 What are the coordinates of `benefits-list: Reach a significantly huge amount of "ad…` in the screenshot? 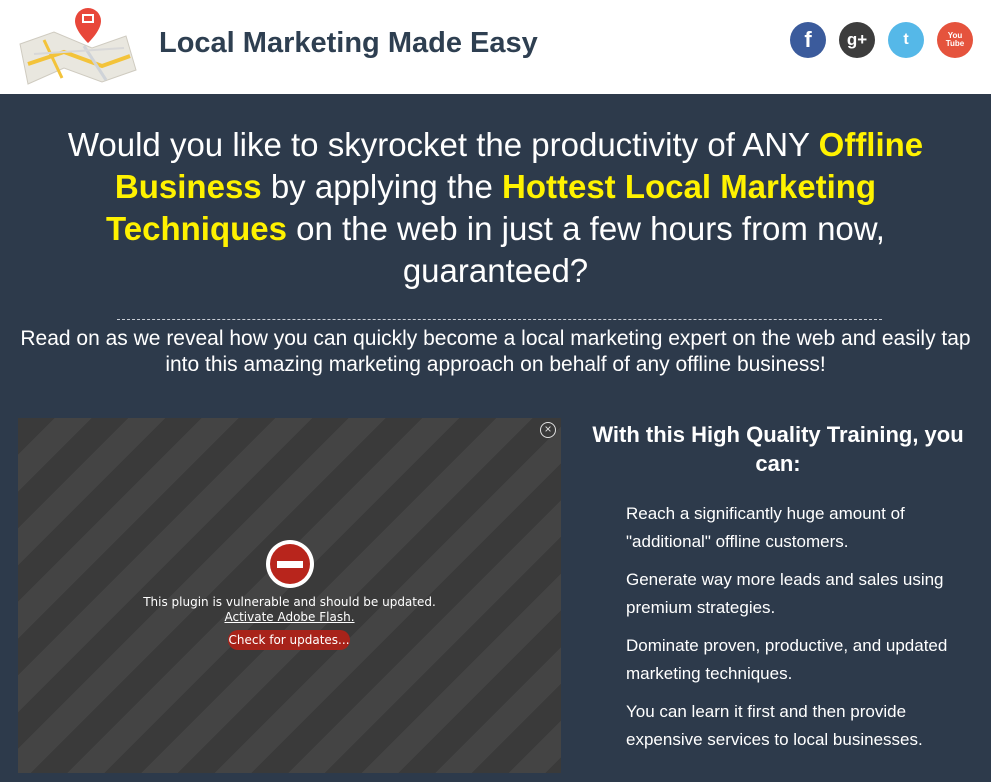 It's located at (806, 632).